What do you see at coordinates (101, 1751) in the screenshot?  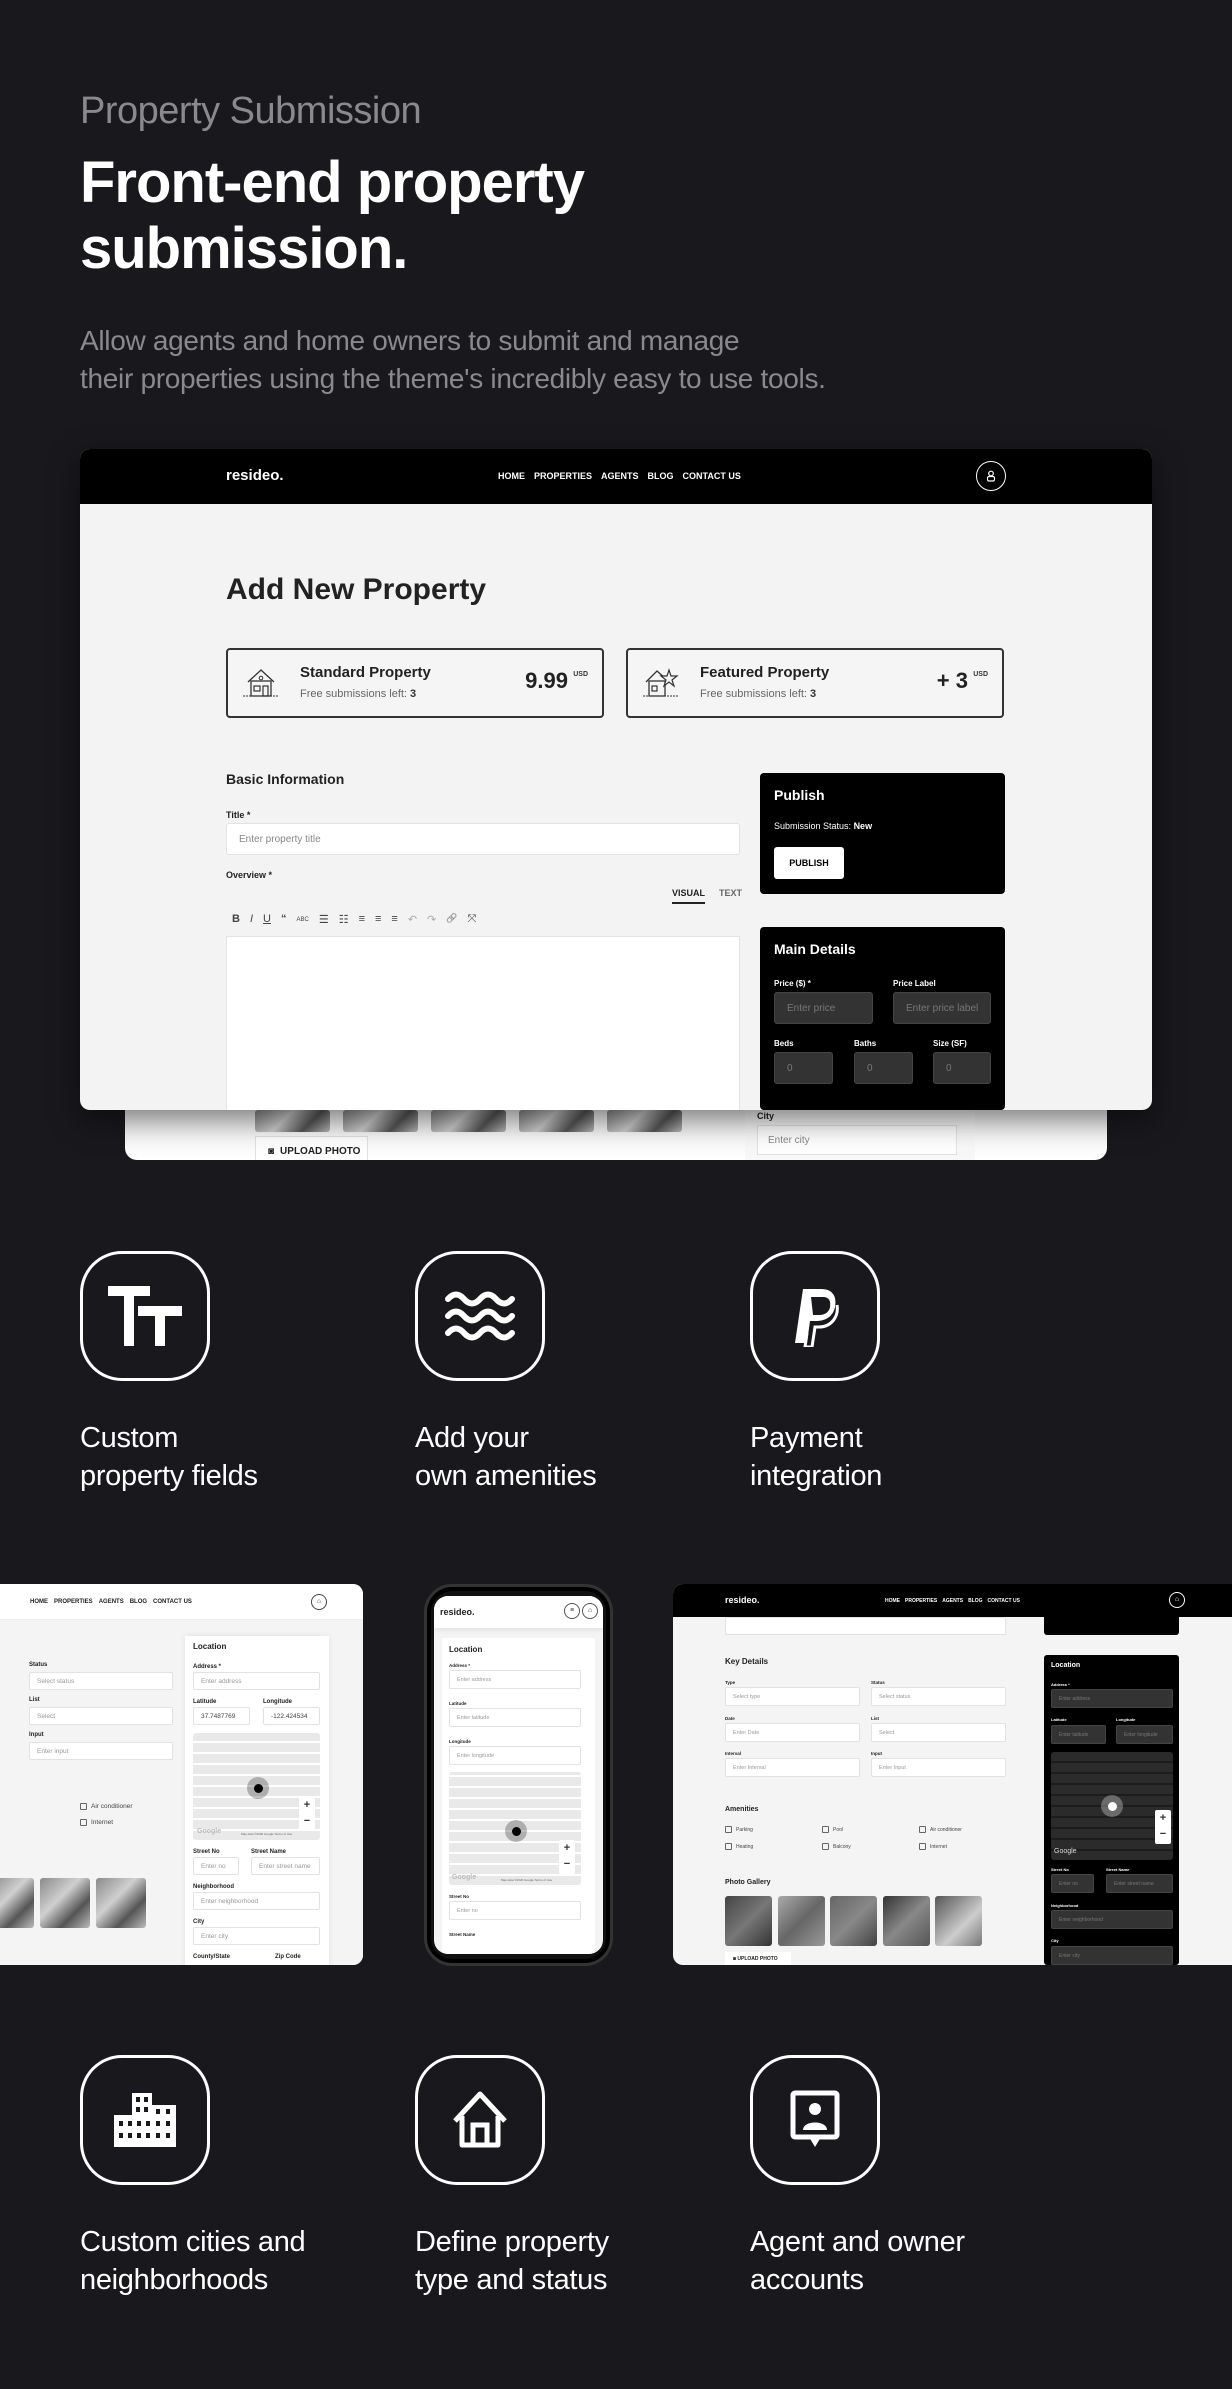 I see `input-field: Enter input` at bounding box center [101, 1751].